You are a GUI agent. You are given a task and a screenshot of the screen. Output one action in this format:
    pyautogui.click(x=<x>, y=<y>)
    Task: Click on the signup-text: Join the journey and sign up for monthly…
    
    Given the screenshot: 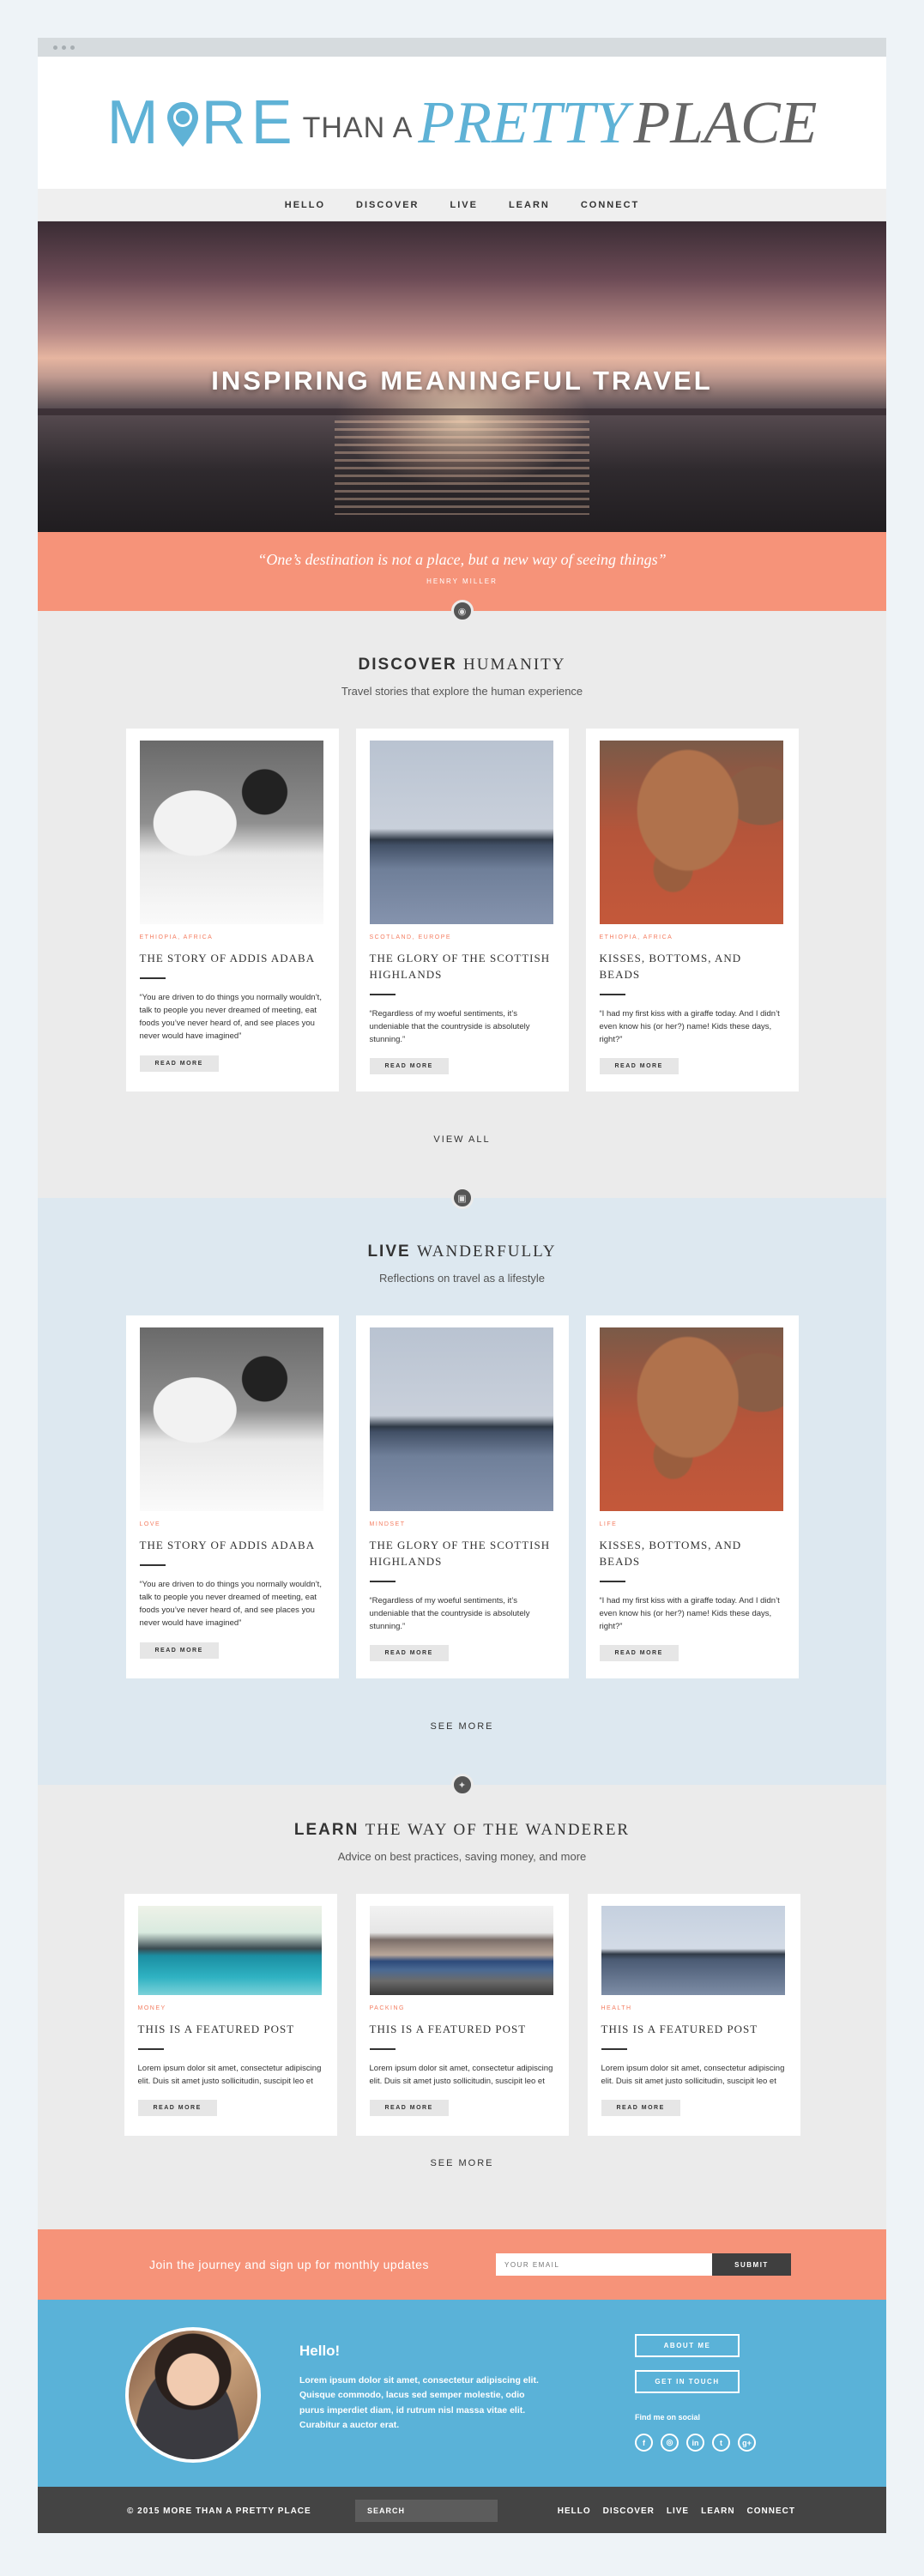 What is the action you would take?
    pyautogui.click(x=289, y=2264)
    